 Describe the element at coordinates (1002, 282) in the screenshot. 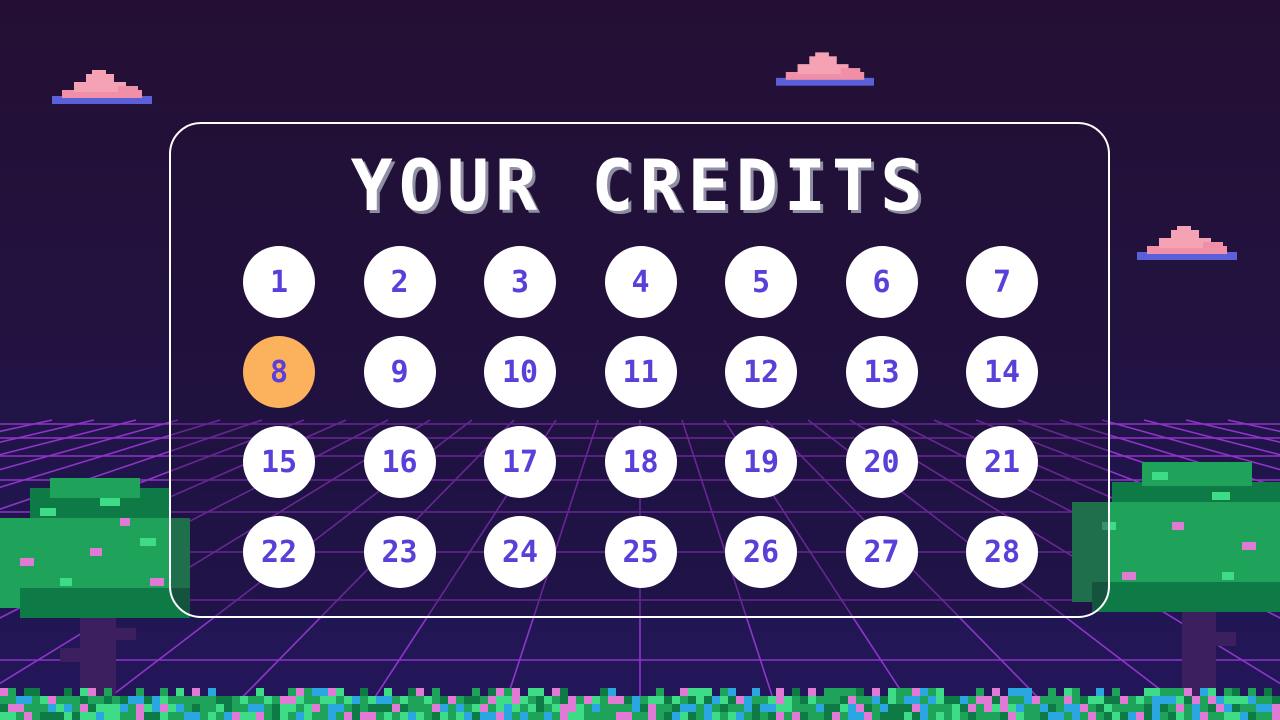

I see `day-circle: 7` at that location.